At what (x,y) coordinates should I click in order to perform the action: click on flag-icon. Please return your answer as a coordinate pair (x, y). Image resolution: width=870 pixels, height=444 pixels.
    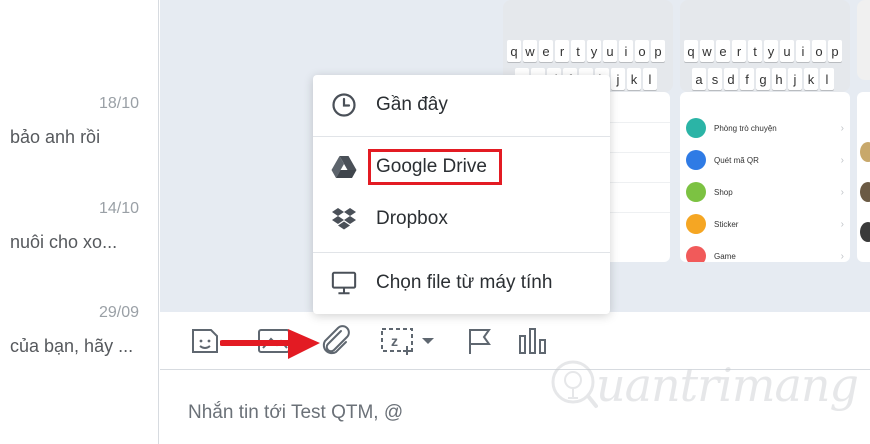
    Looking at the image, I should click on (480, 341).